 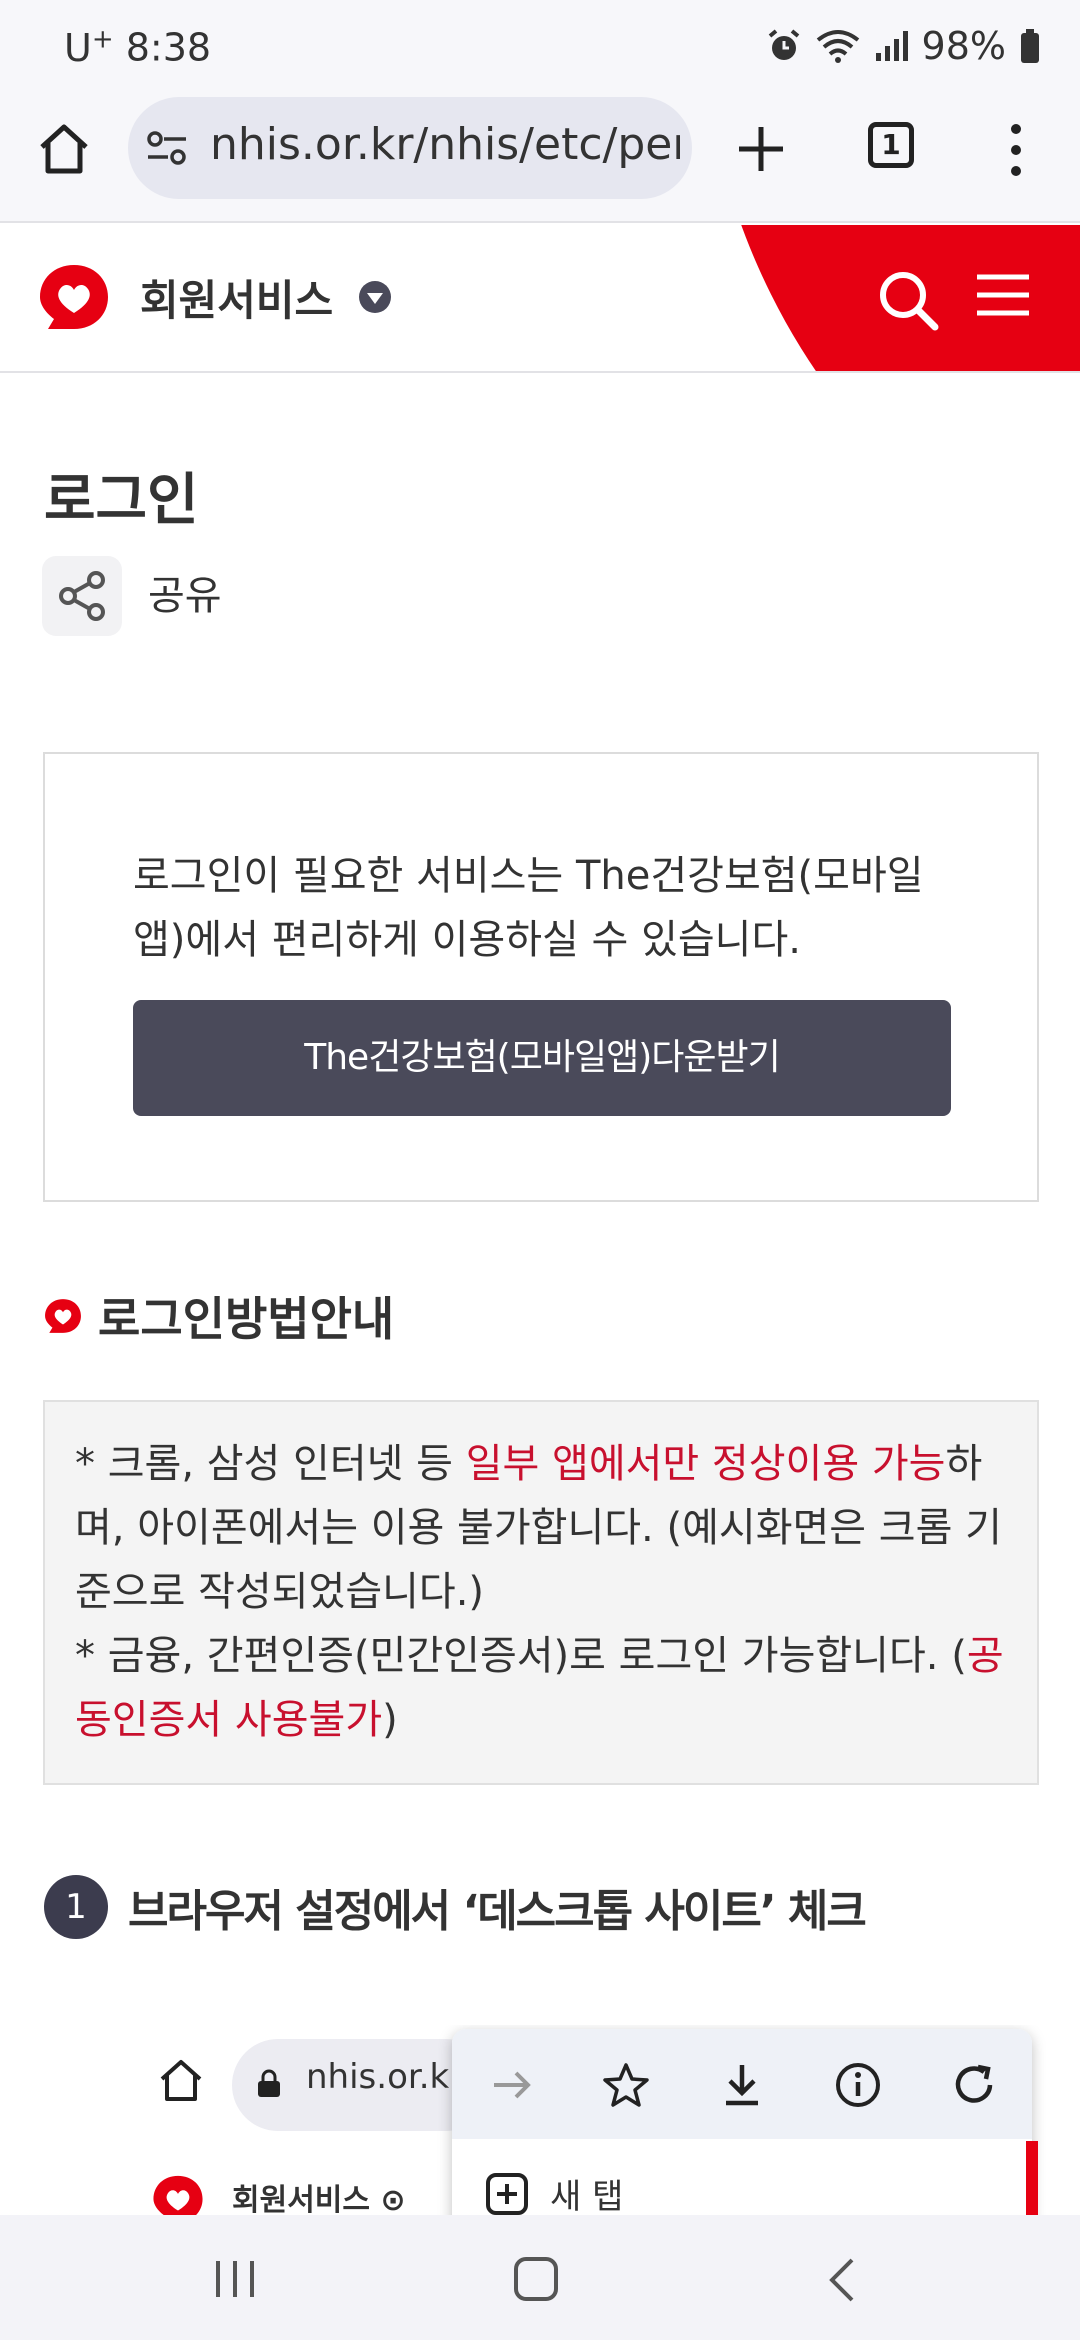 I want to click on step-1-text: 브라우저 설정에서 ‘데스크톱 사이트’ 체크, so click(x=497, y=1911).